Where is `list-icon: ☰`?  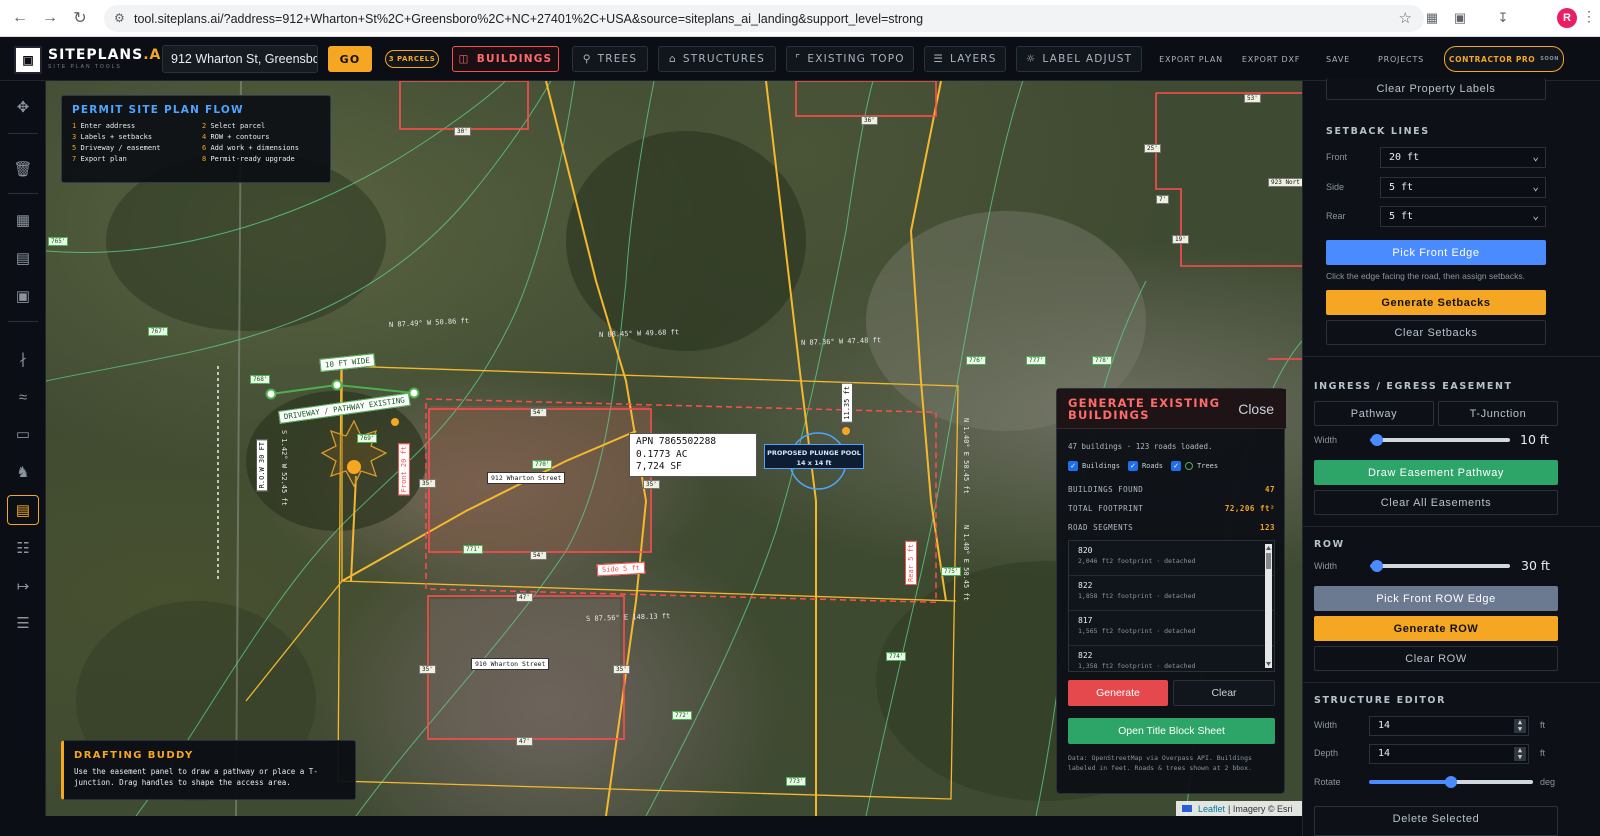 list-icon: ☰ is located at coordinates (23, 623).